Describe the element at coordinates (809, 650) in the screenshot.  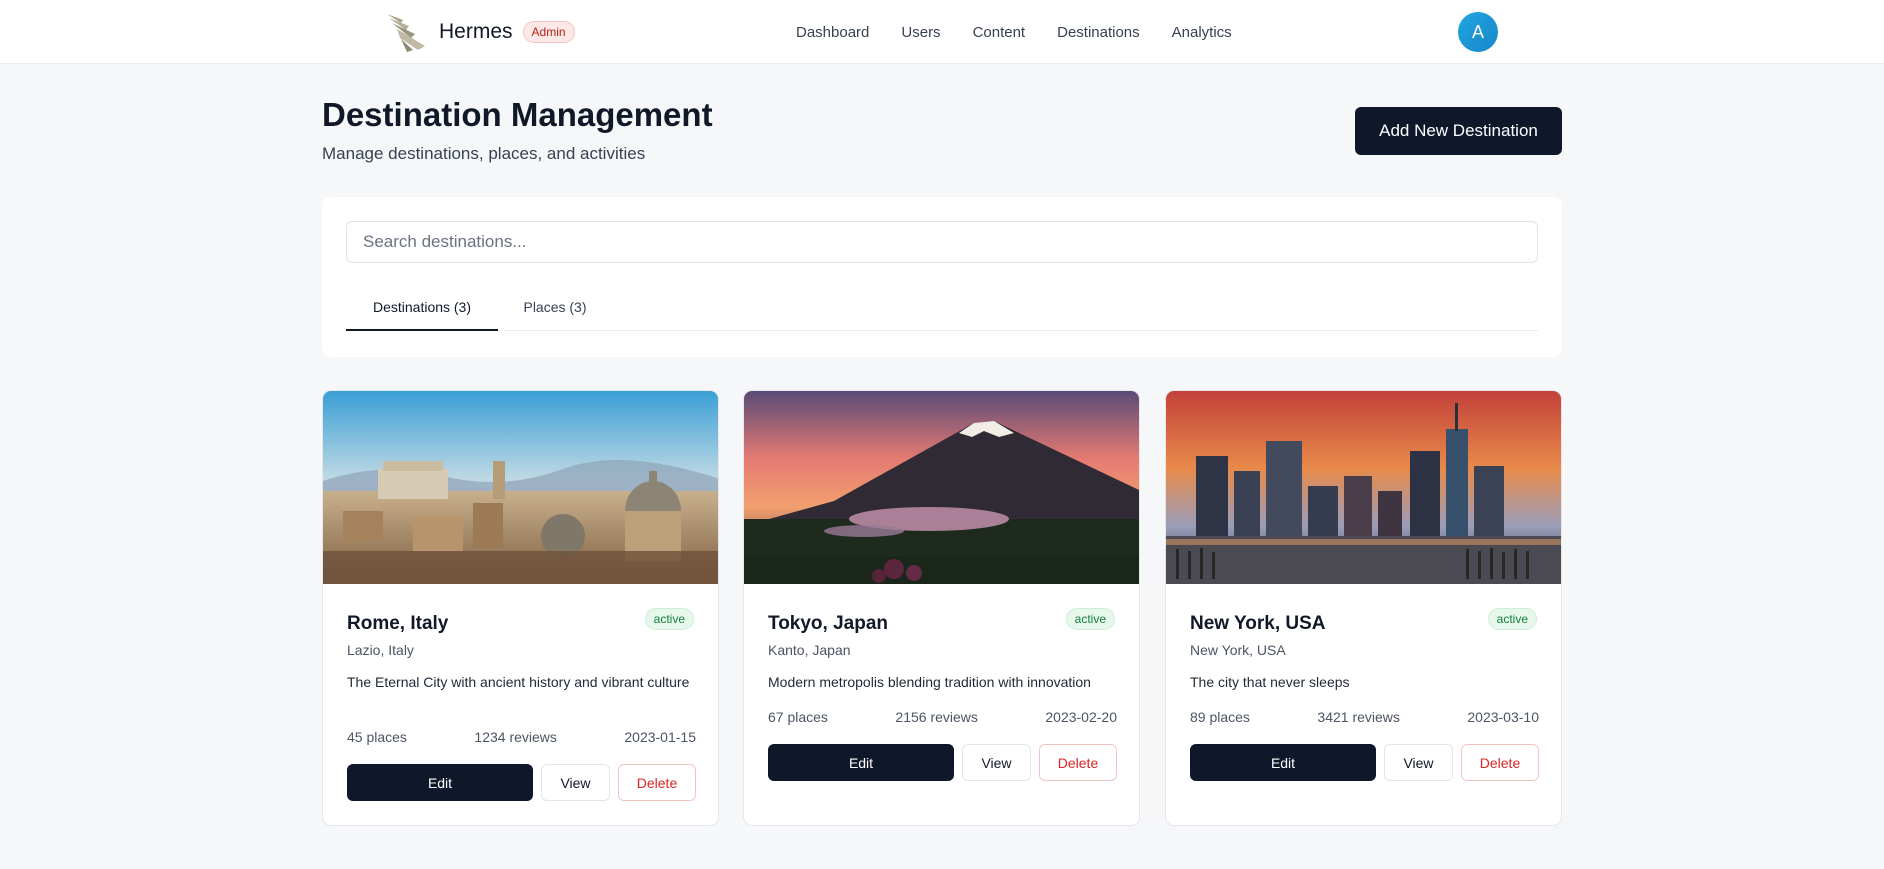
I see `destination-region: Kanto, Japan` at that location.